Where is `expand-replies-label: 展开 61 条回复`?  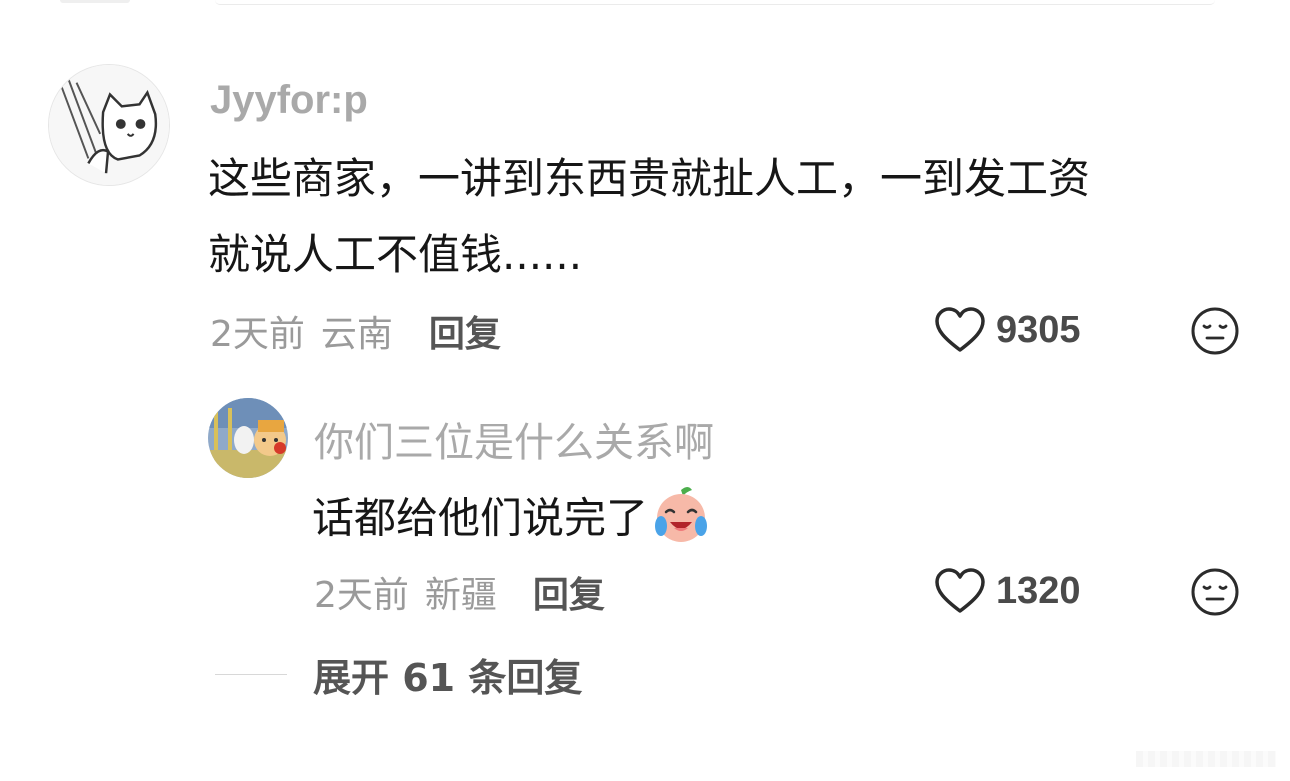
expand-replies-label: 展开 61 条回复 is located at coordinates (448, 678).